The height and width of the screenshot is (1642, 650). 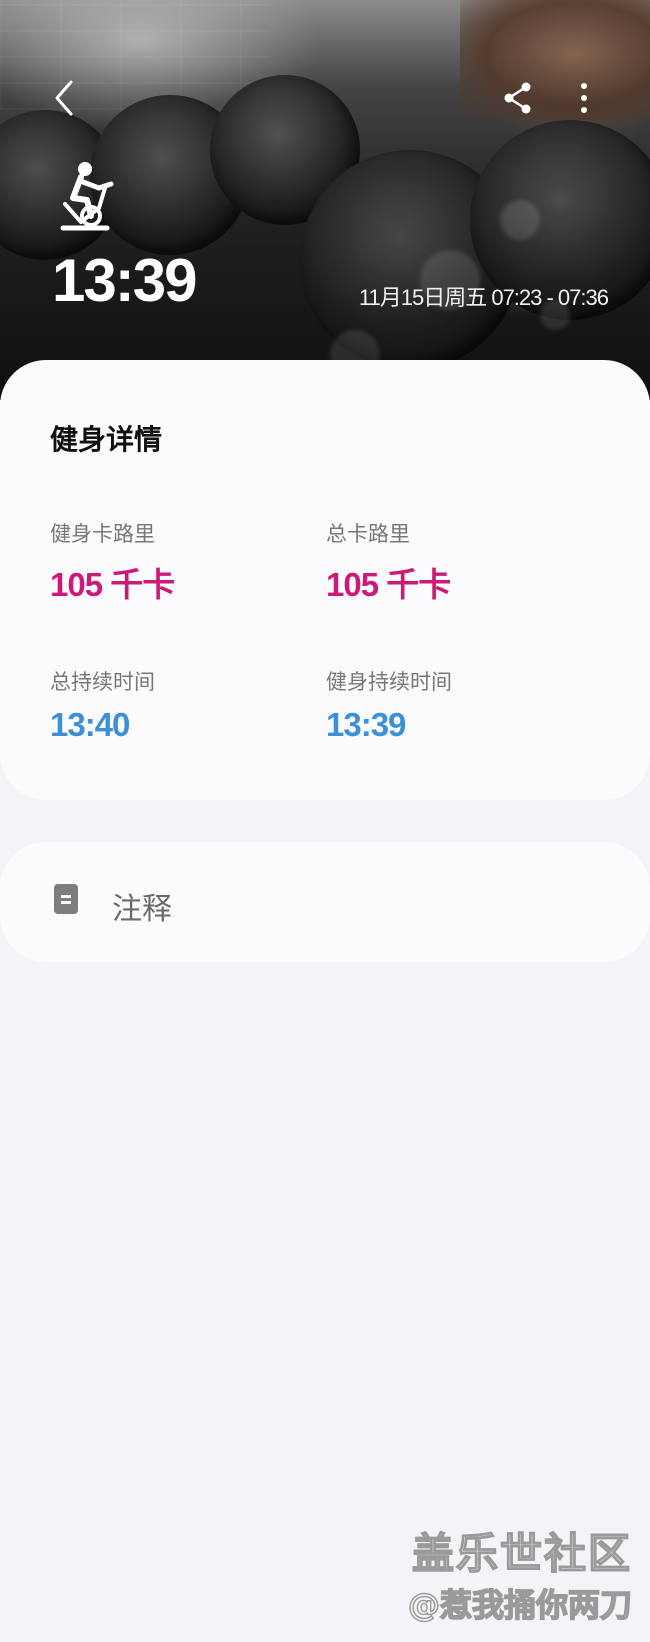 What do you see at coordinates (456, 562) in the screenshot?
I see `metric-total-calories: 总卡路里 105 千卡` at bounding box center [456, 562].